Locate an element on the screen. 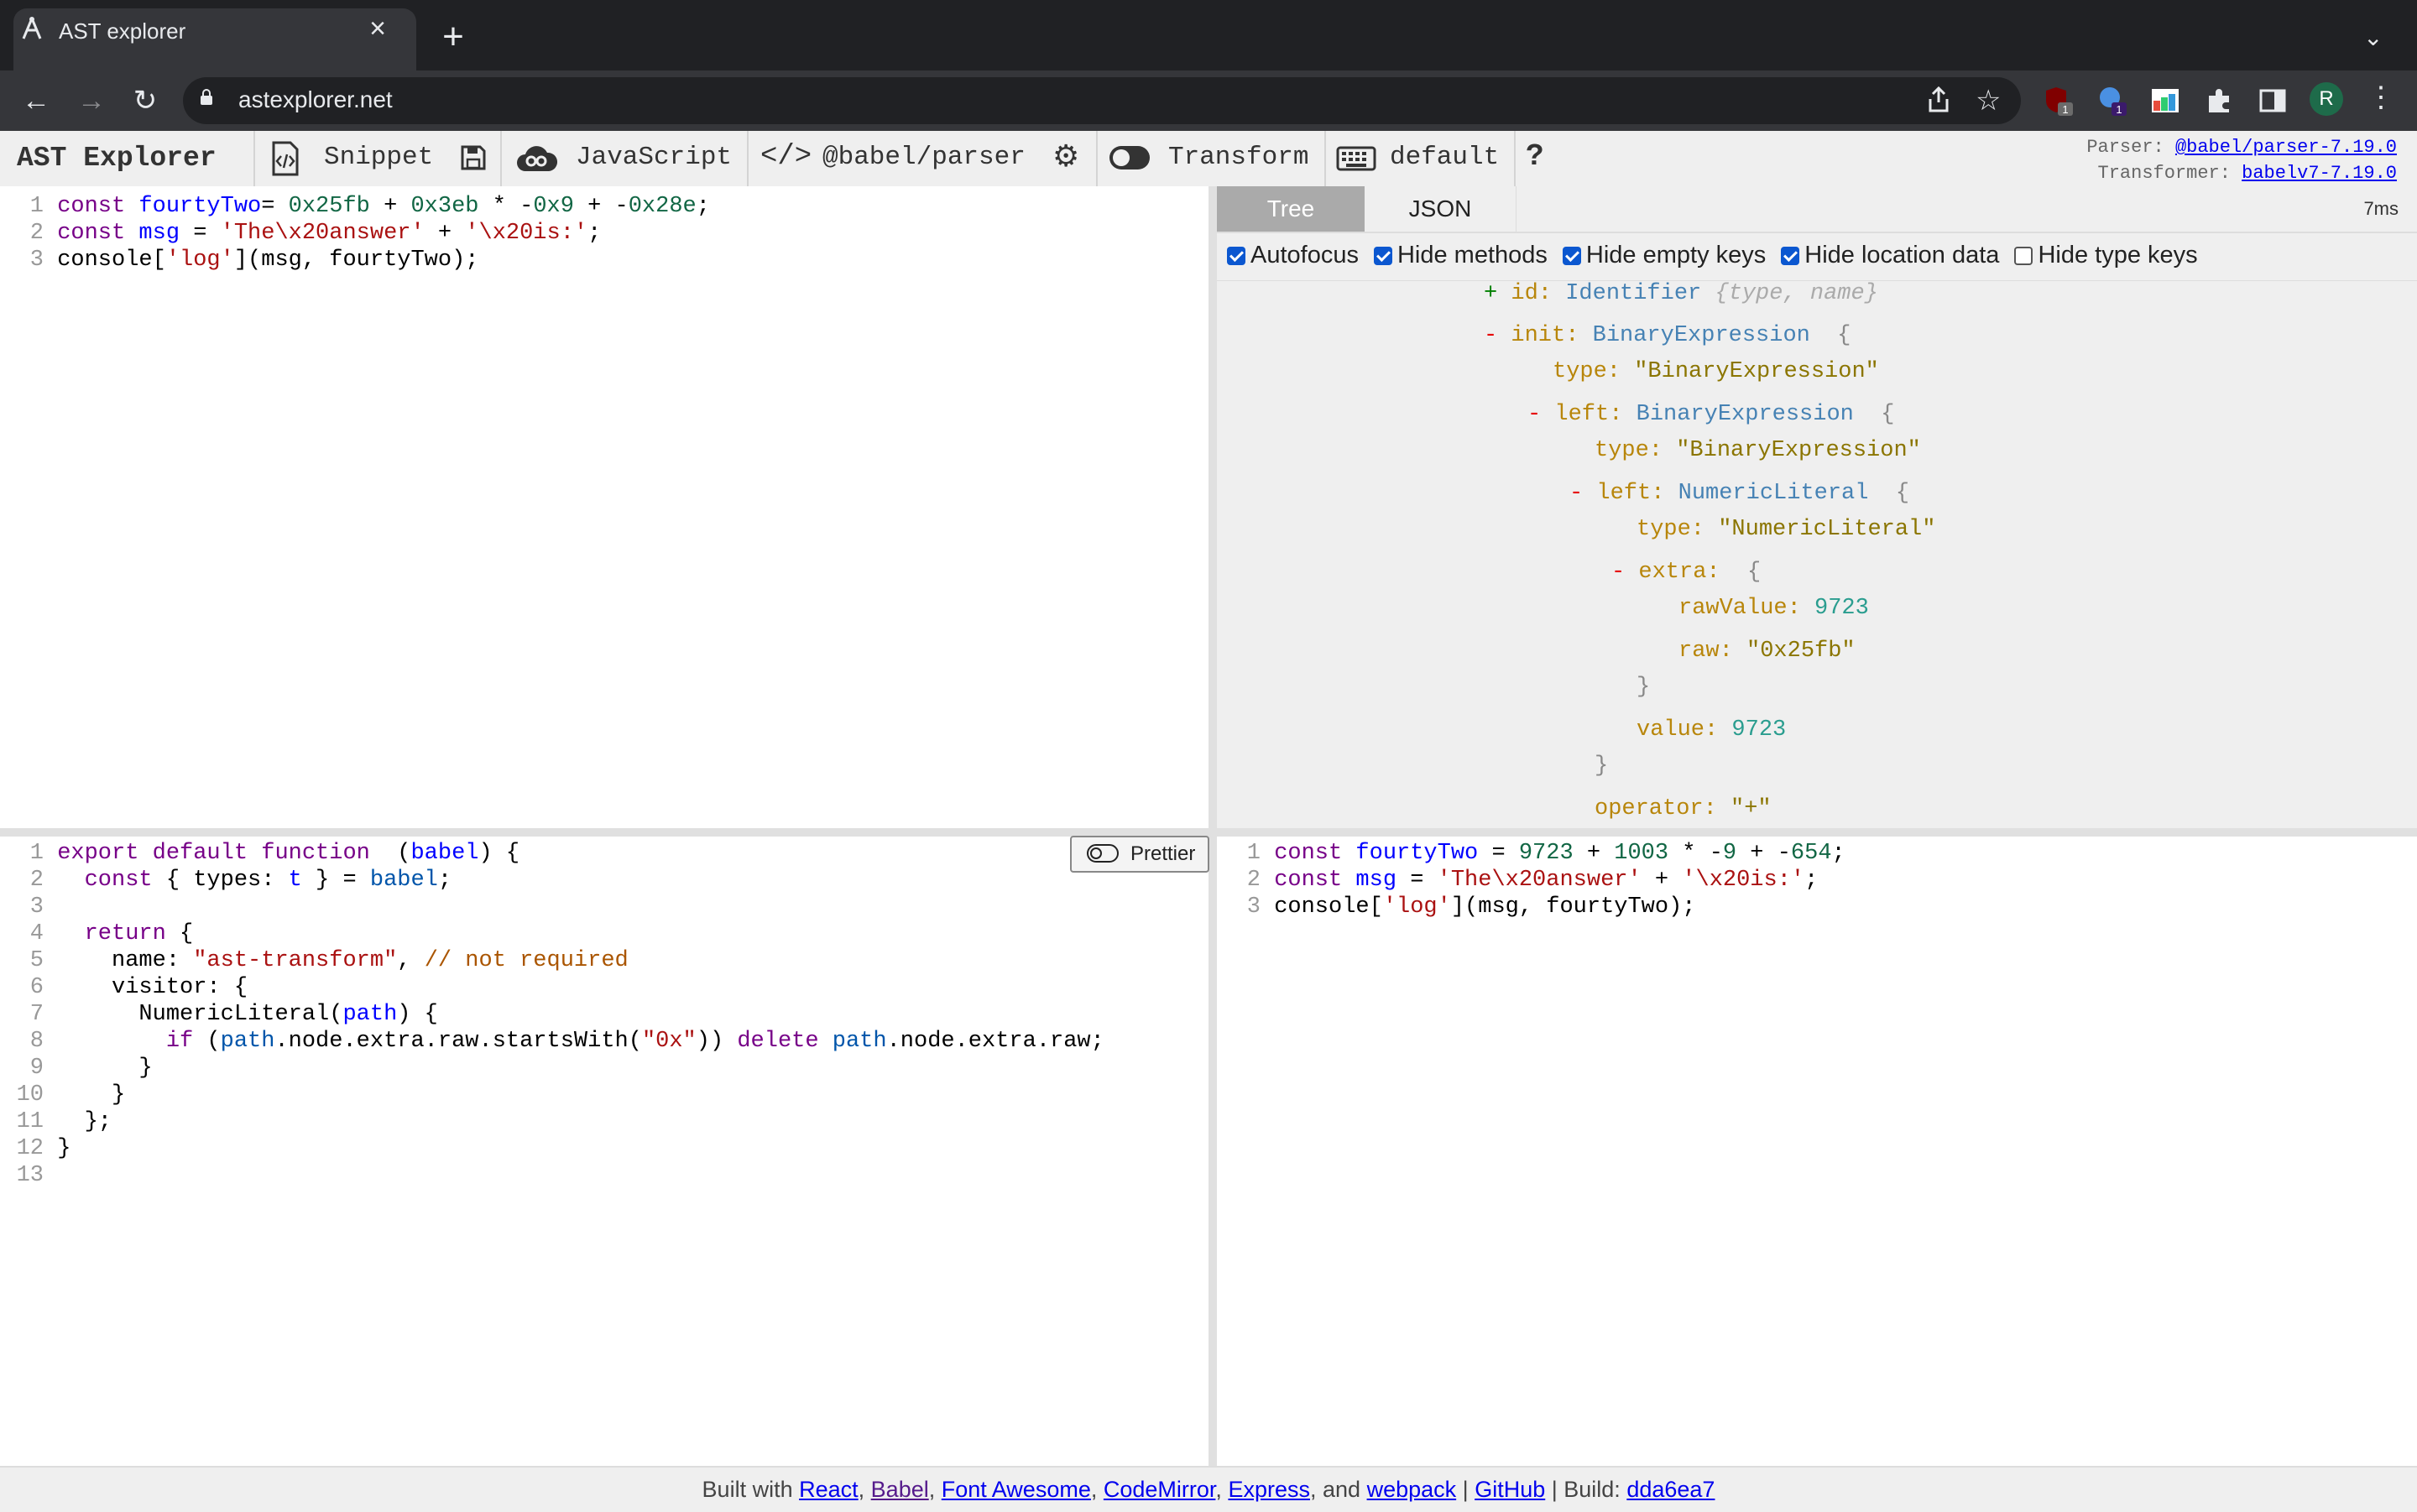 The image size is (2417, 1512). footer-link-express: Express is located at coordinates (1269, 1489).